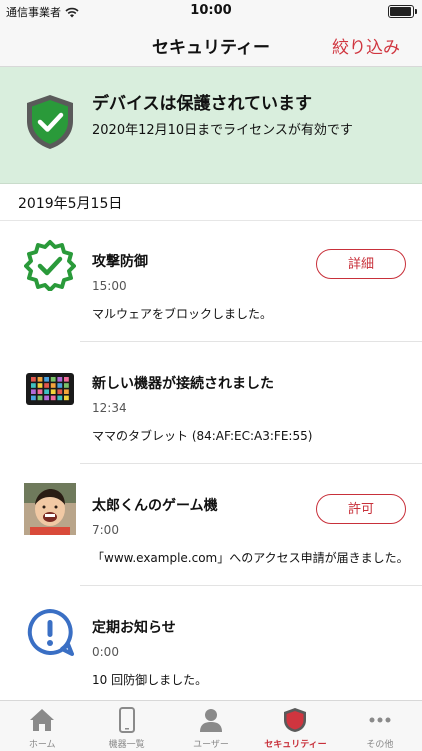 The image size is (422, 751). Describe the element at coordinates (211, 44) in the screenshot. I see `navigation-bar: セキュリティー 絞り込み` at that location.